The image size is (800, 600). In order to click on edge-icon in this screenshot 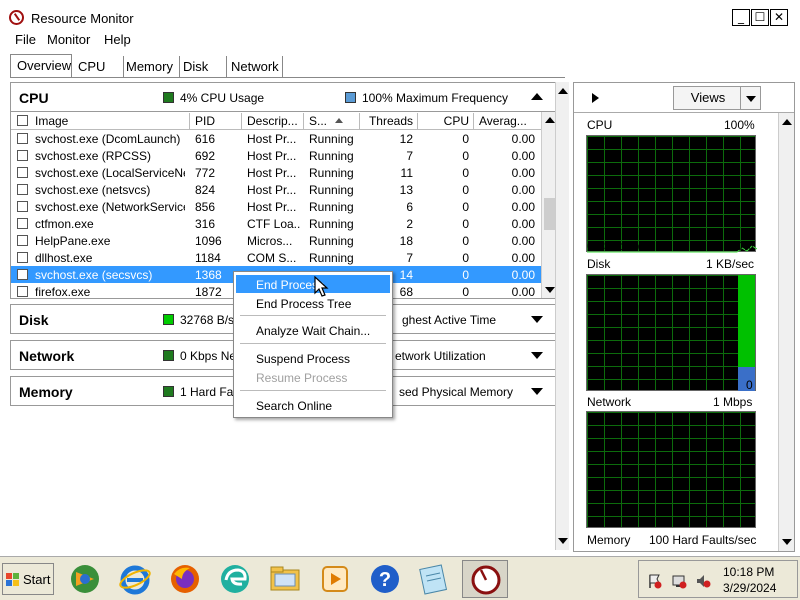, I will do `click(235, 579)`.